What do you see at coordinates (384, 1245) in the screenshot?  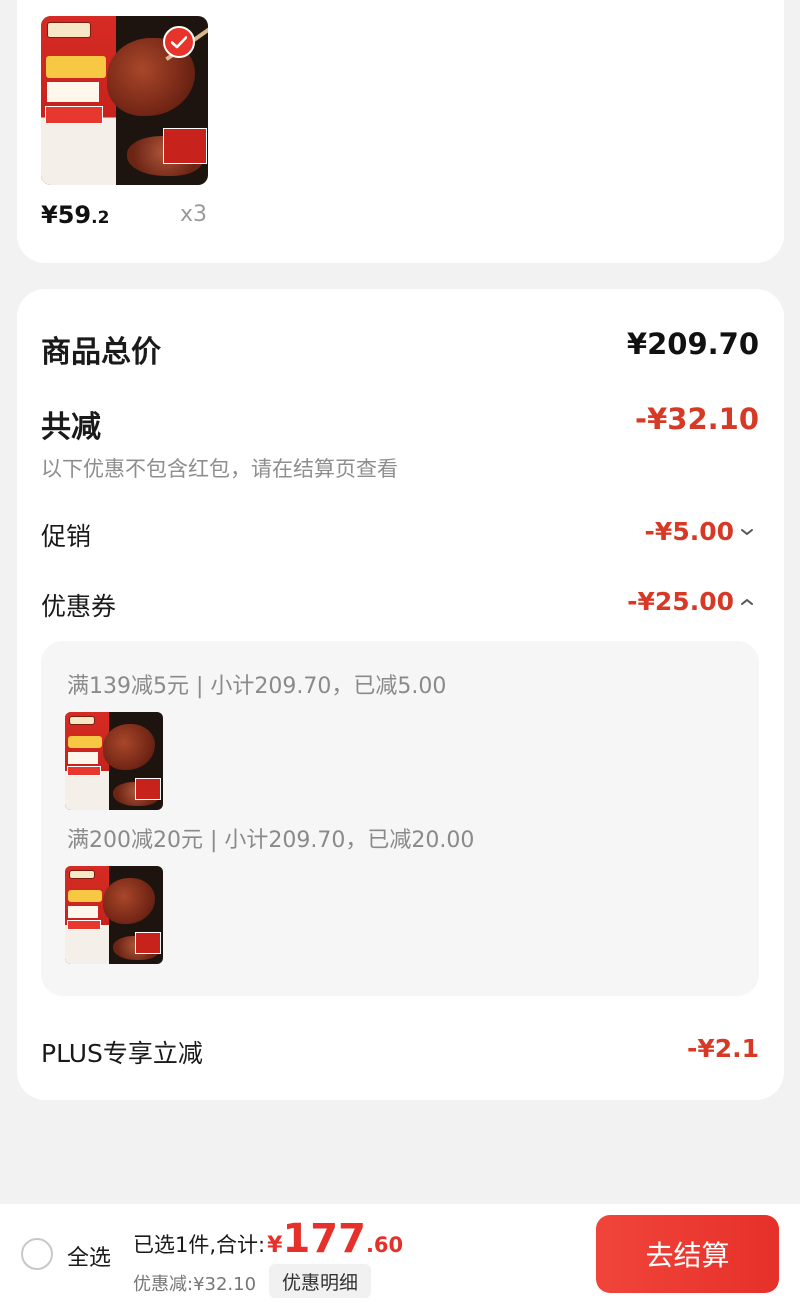 I see `total-decimal: .60` at bounding box center [384, 1245].